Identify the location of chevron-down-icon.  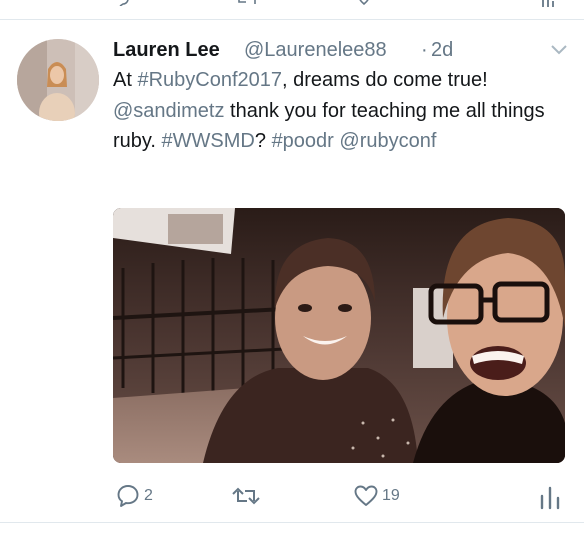
(559, 50).